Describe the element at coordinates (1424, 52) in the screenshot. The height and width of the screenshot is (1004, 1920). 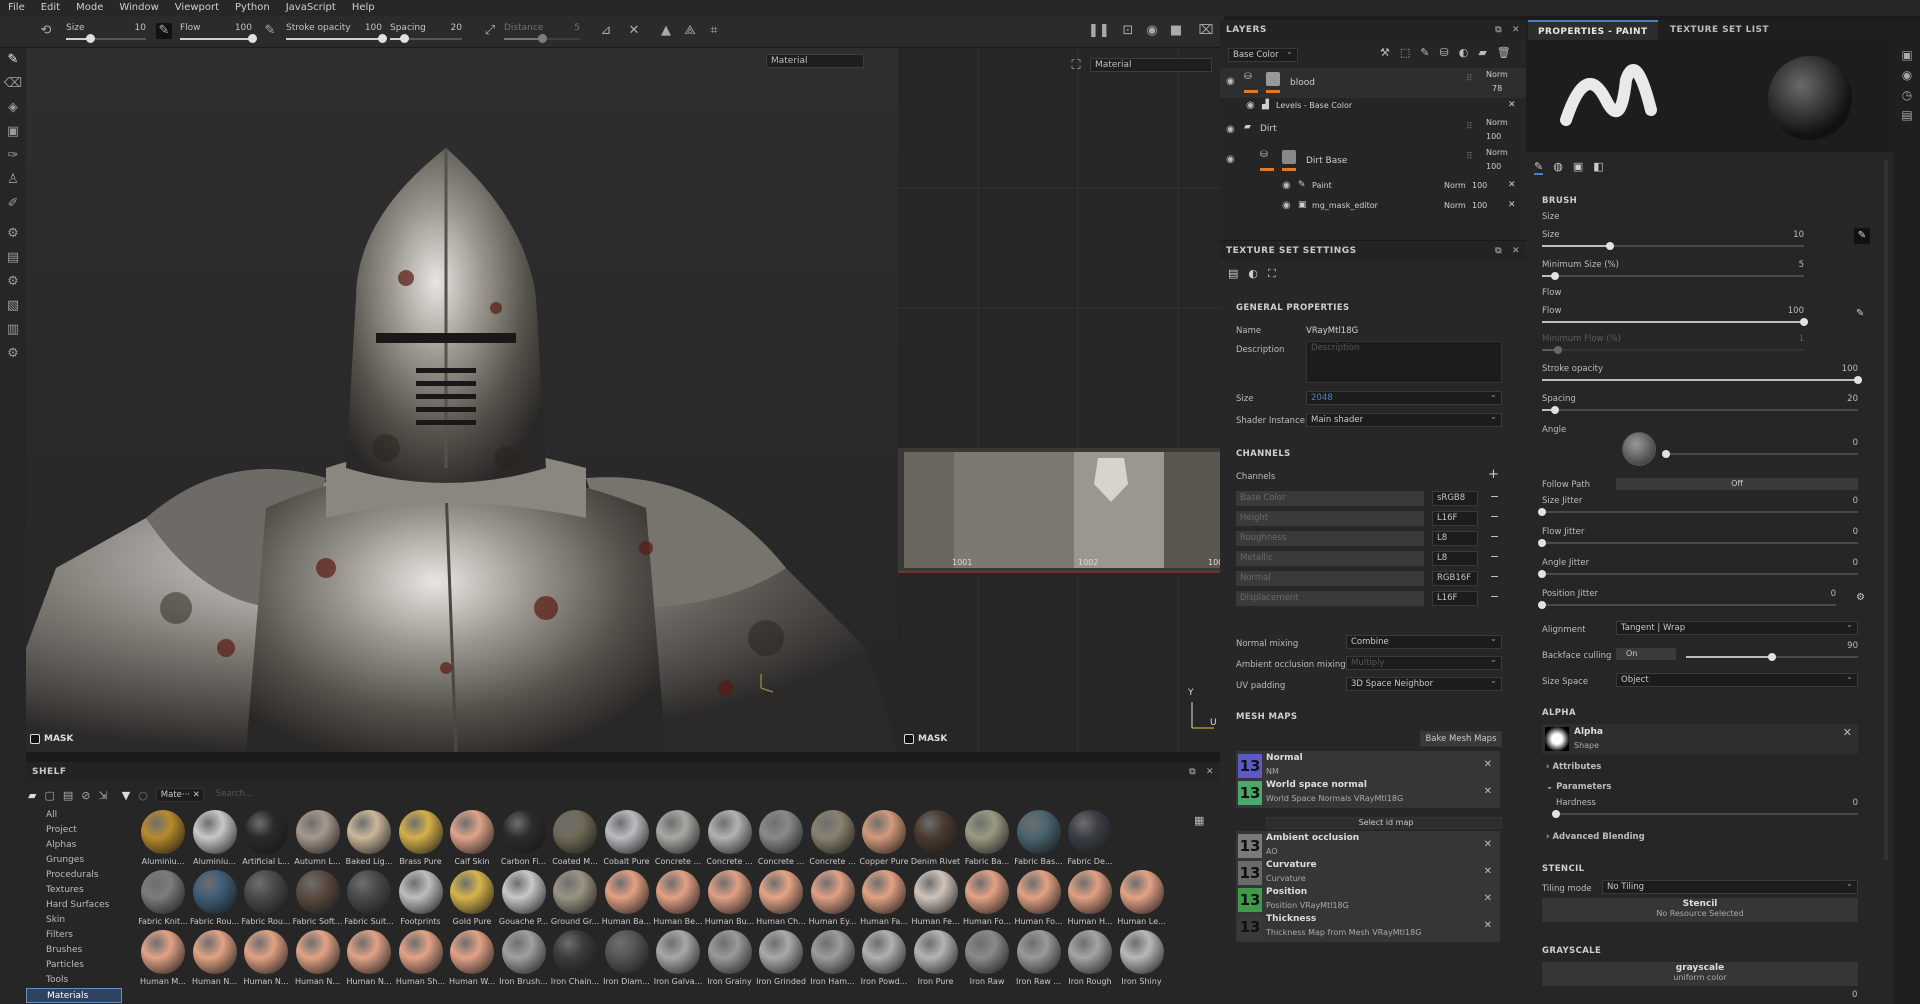
I see `add-paint-layer-icon: ✎` at that location.